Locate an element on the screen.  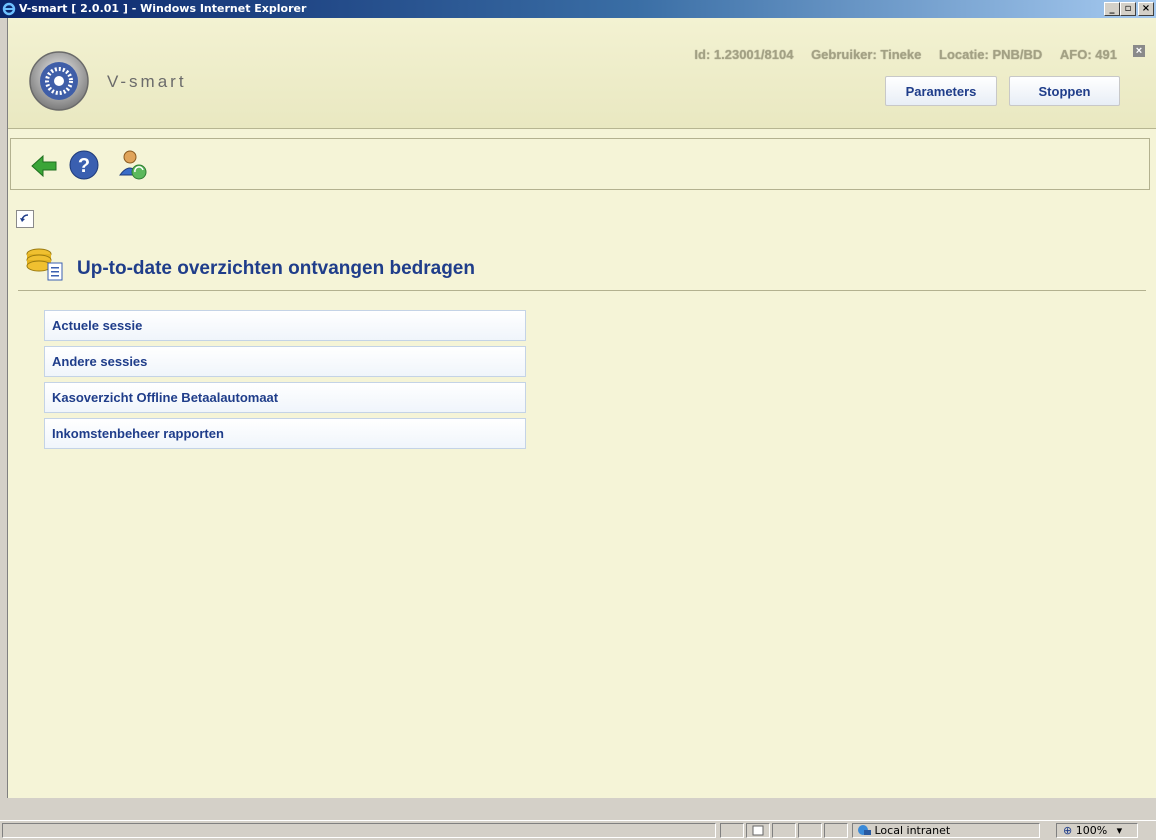
zoom-level: 100% is located at coordinates (1091, 830).